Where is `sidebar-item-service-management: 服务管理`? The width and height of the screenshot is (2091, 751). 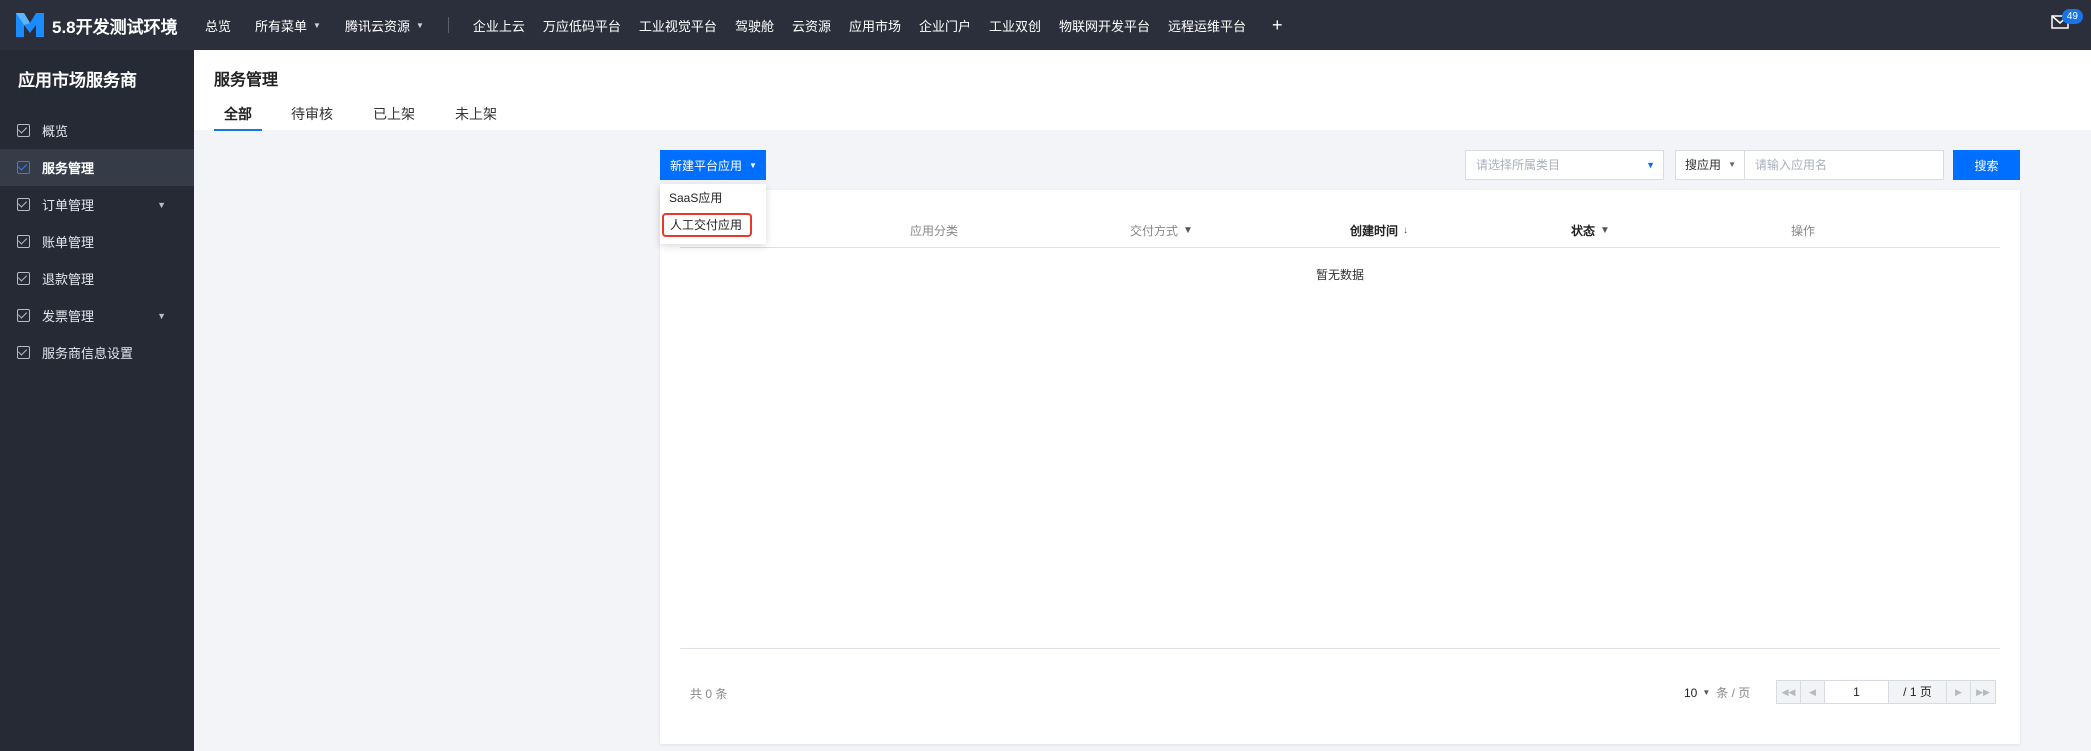
sidebar-item-service-management: 服务管理 is located at coordinates (97, 167).